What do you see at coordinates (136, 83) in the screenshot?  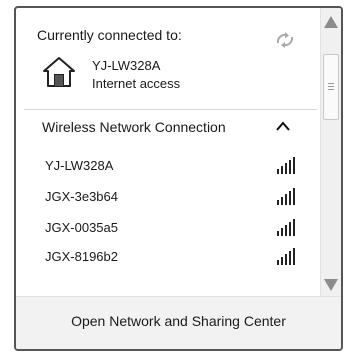 I see `connection-status: Internet access` at bounding box center [136, 83].